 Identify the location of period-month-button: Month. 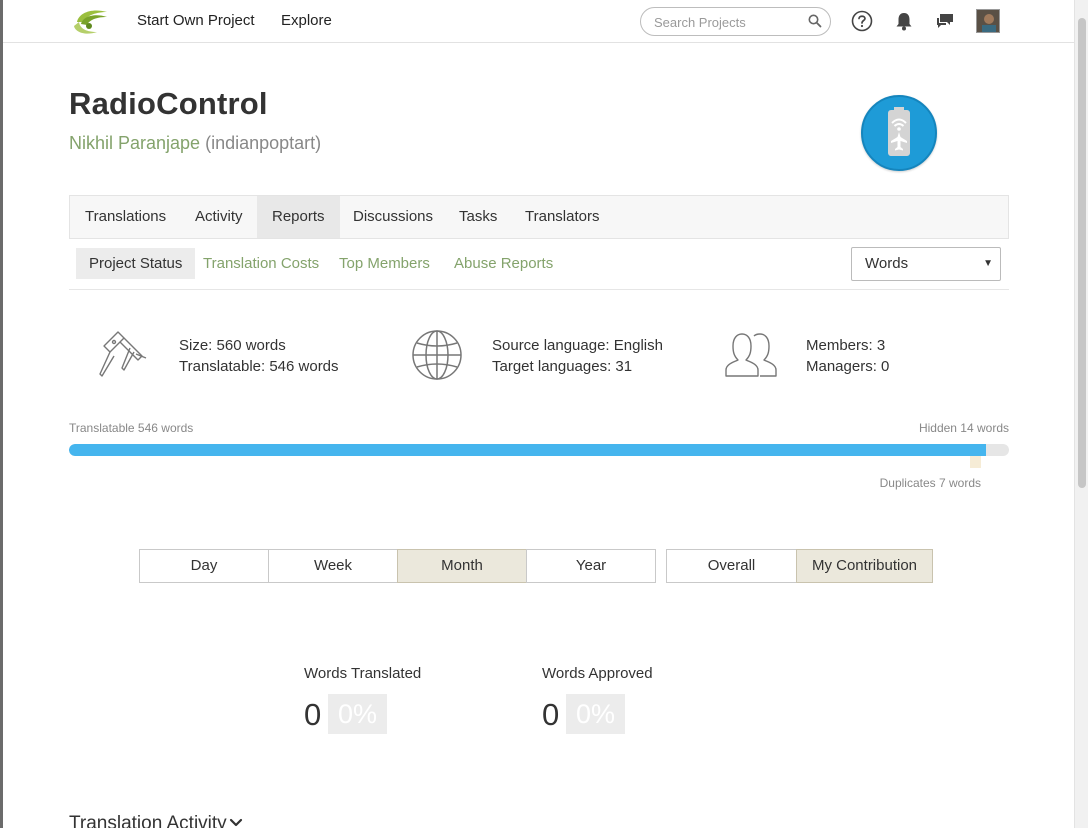
(462, 566).